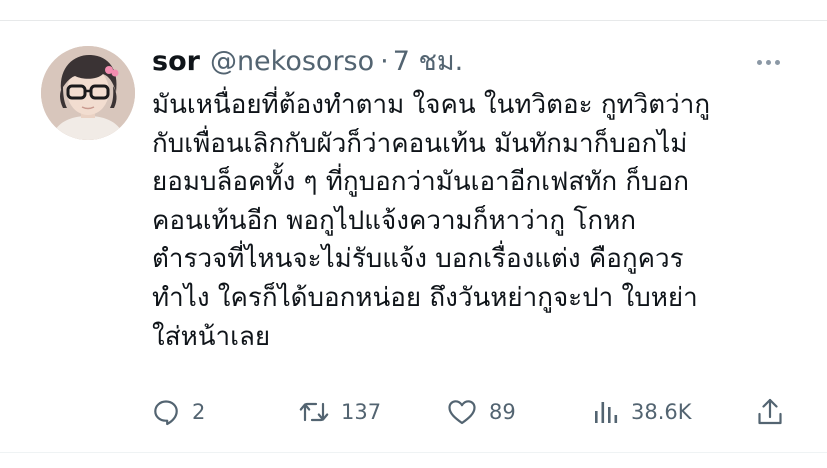  What do you see at coordinates (394, 220) in the screenshot?
I see `tweet-text-line: คอนเท้นอีก พอกูไปแจ้งความก็หาว่ากู โกหก` at bounding box center [394, 220].